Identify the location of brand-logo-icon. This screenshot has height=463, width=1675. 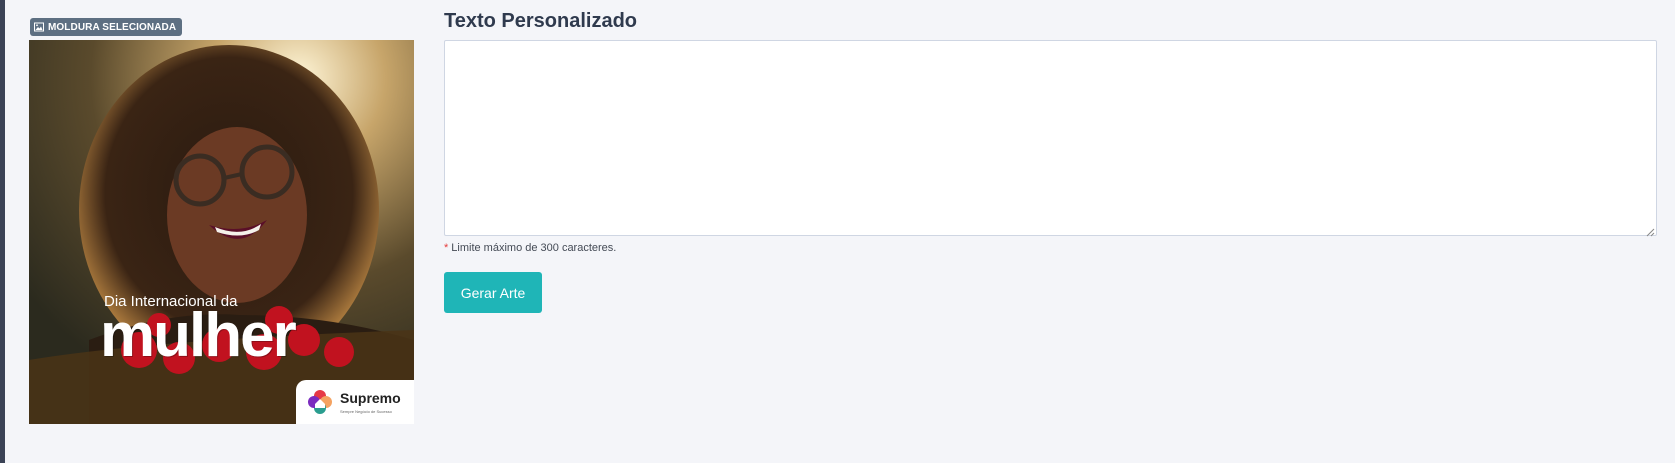
(320, 402).